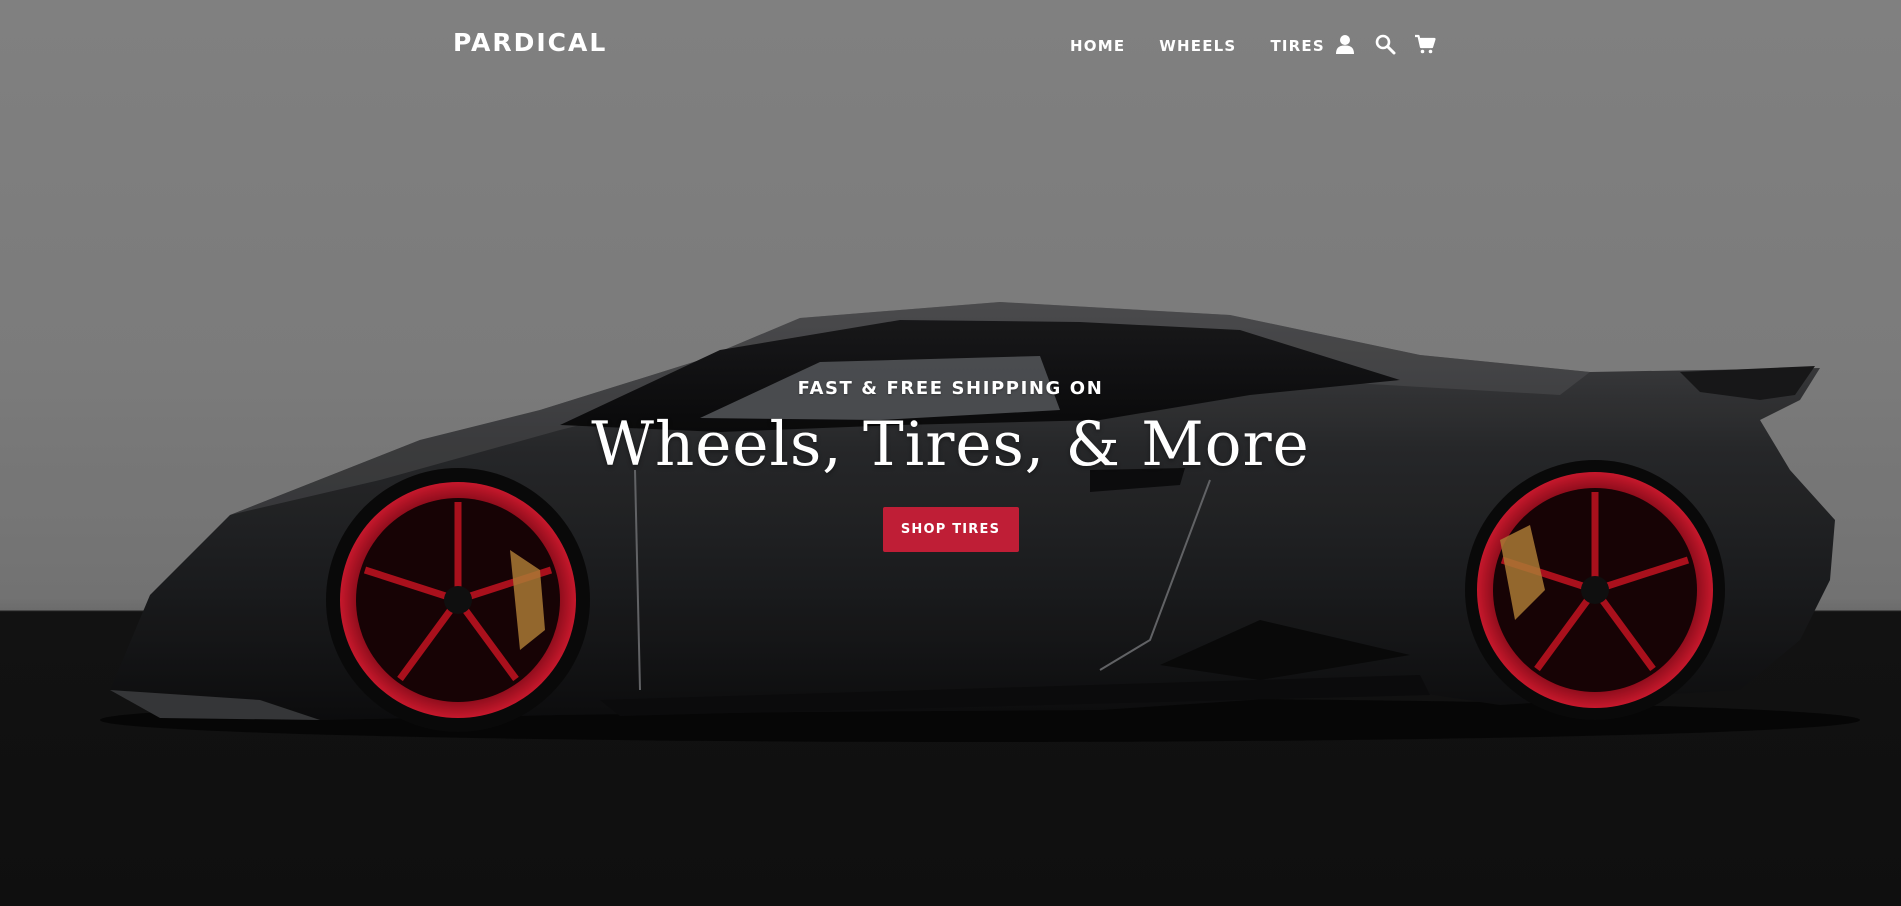 This screenshot has width=1901, height=906. Describe the element at coordinates (1297, 46) in the screenshot. I see `nav-tires-link: TIRES` at that location.